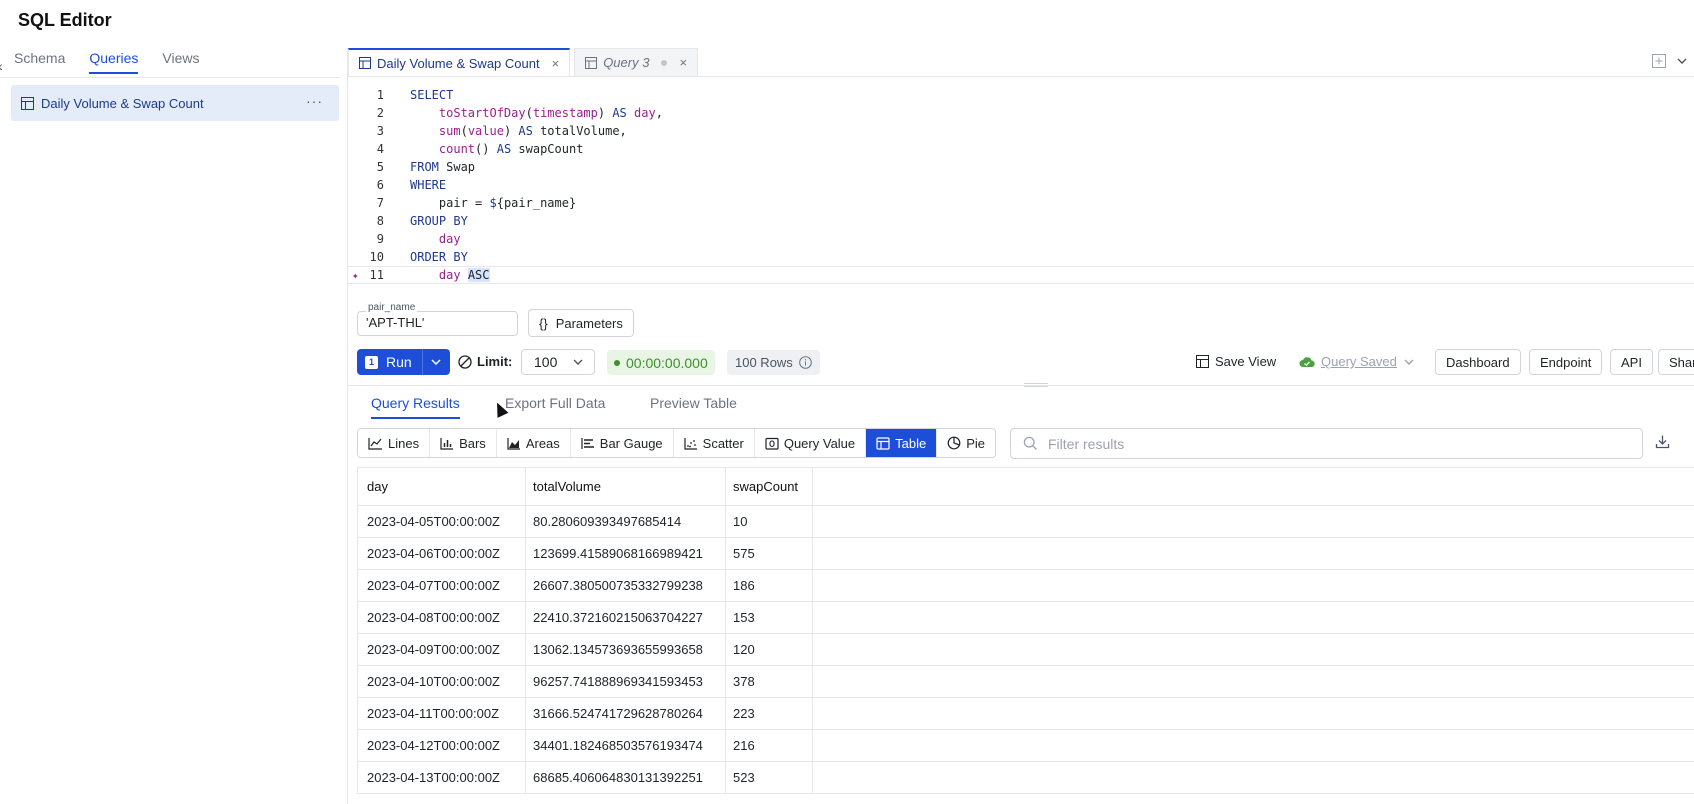  Describe the element at coordinates (449, 275) in the screenshot. I see `code-token: day` at that location.